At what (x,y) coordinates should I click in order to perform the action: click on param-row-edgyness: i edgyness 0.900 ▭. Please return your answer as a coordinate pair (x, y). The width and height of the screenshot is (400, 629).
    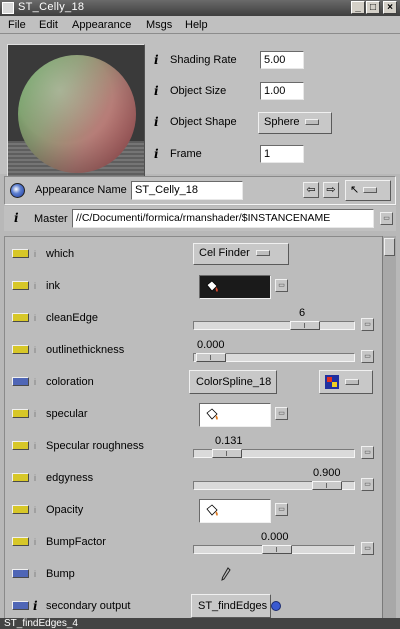
    Looking at the image, I should click on (193, 478).